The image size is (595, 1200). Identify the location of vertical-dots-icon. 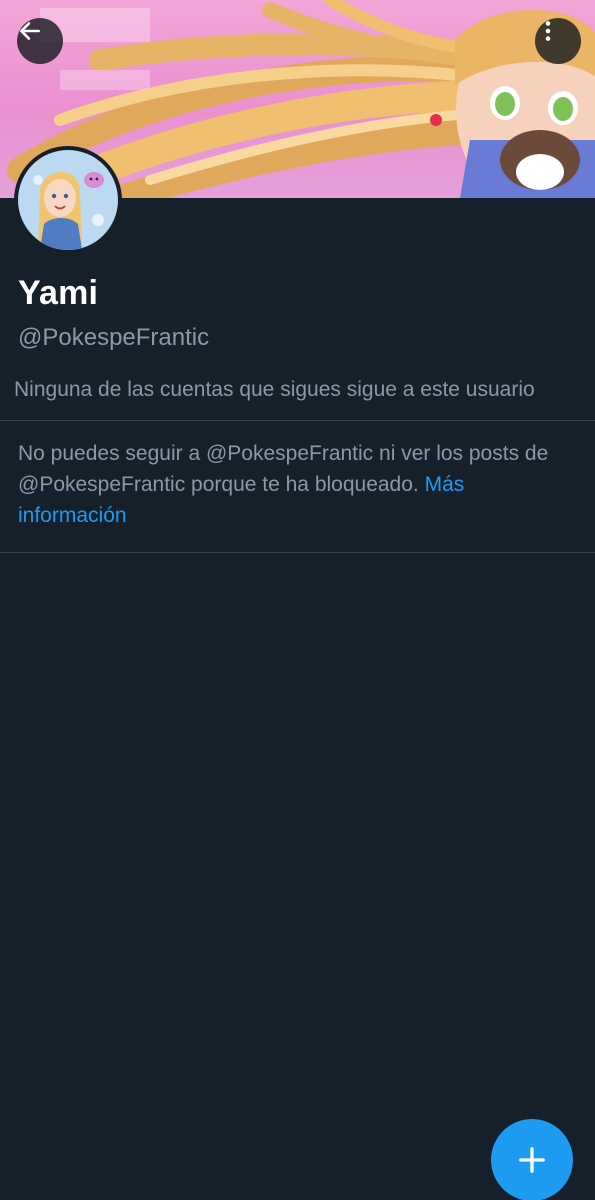
(548, 31).